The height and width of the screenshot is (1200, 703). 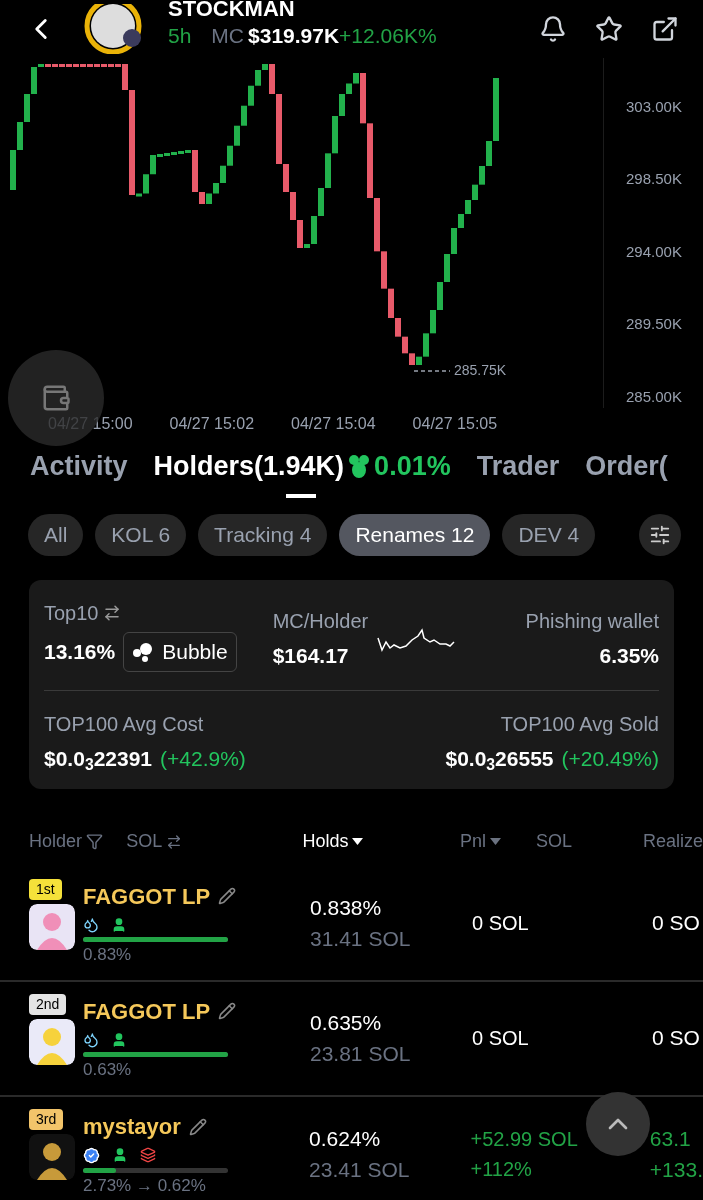 What do you see at coordinates (359, 465) in the screenshot?
I see `mouse-icon` at bounding box center [359, 465].